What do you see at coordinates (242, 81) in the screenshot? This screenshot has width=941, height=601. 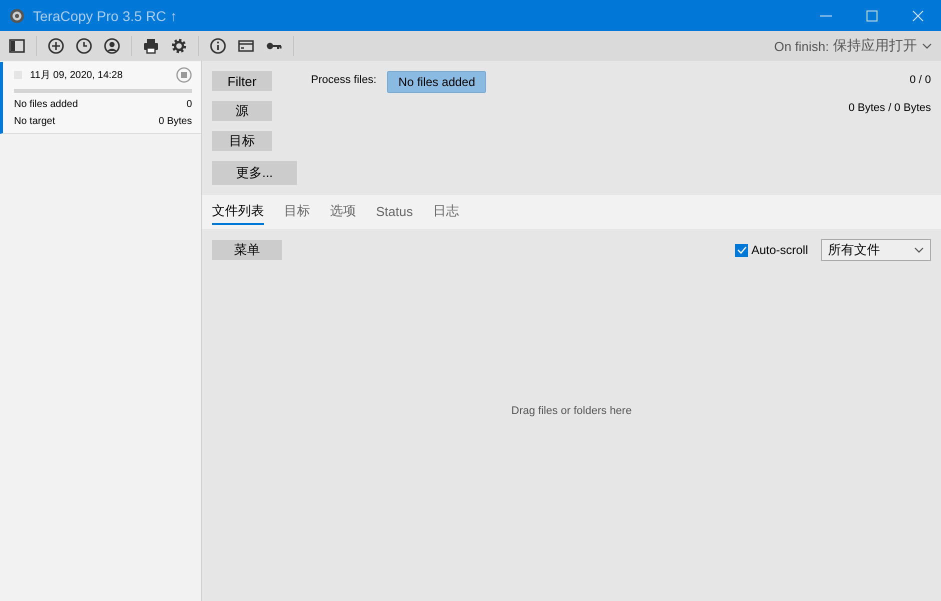 I see `panel-button: Filter` at bounding box center [242, 81].